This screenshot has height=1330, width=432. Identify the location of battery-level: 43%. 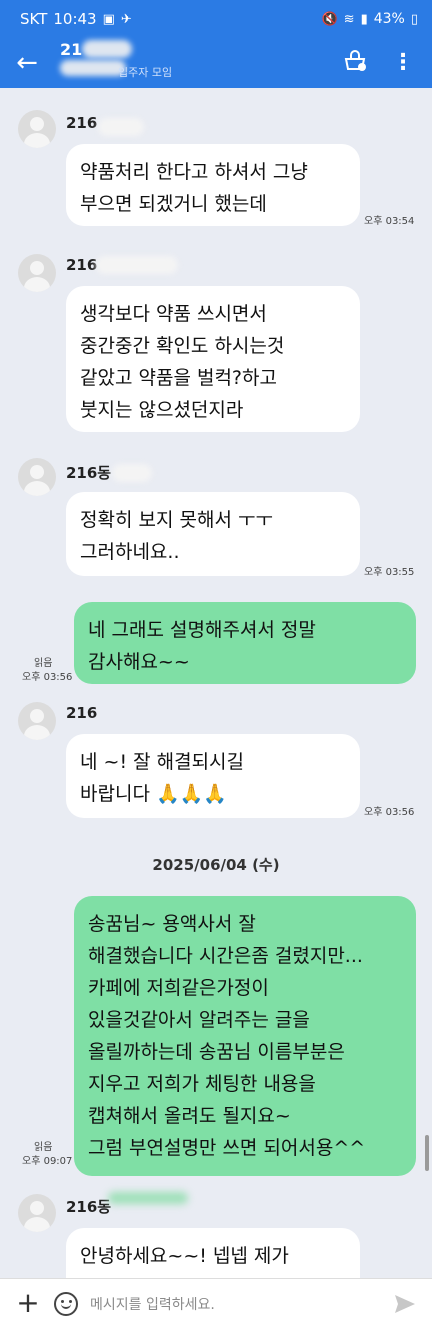
(389, 19).